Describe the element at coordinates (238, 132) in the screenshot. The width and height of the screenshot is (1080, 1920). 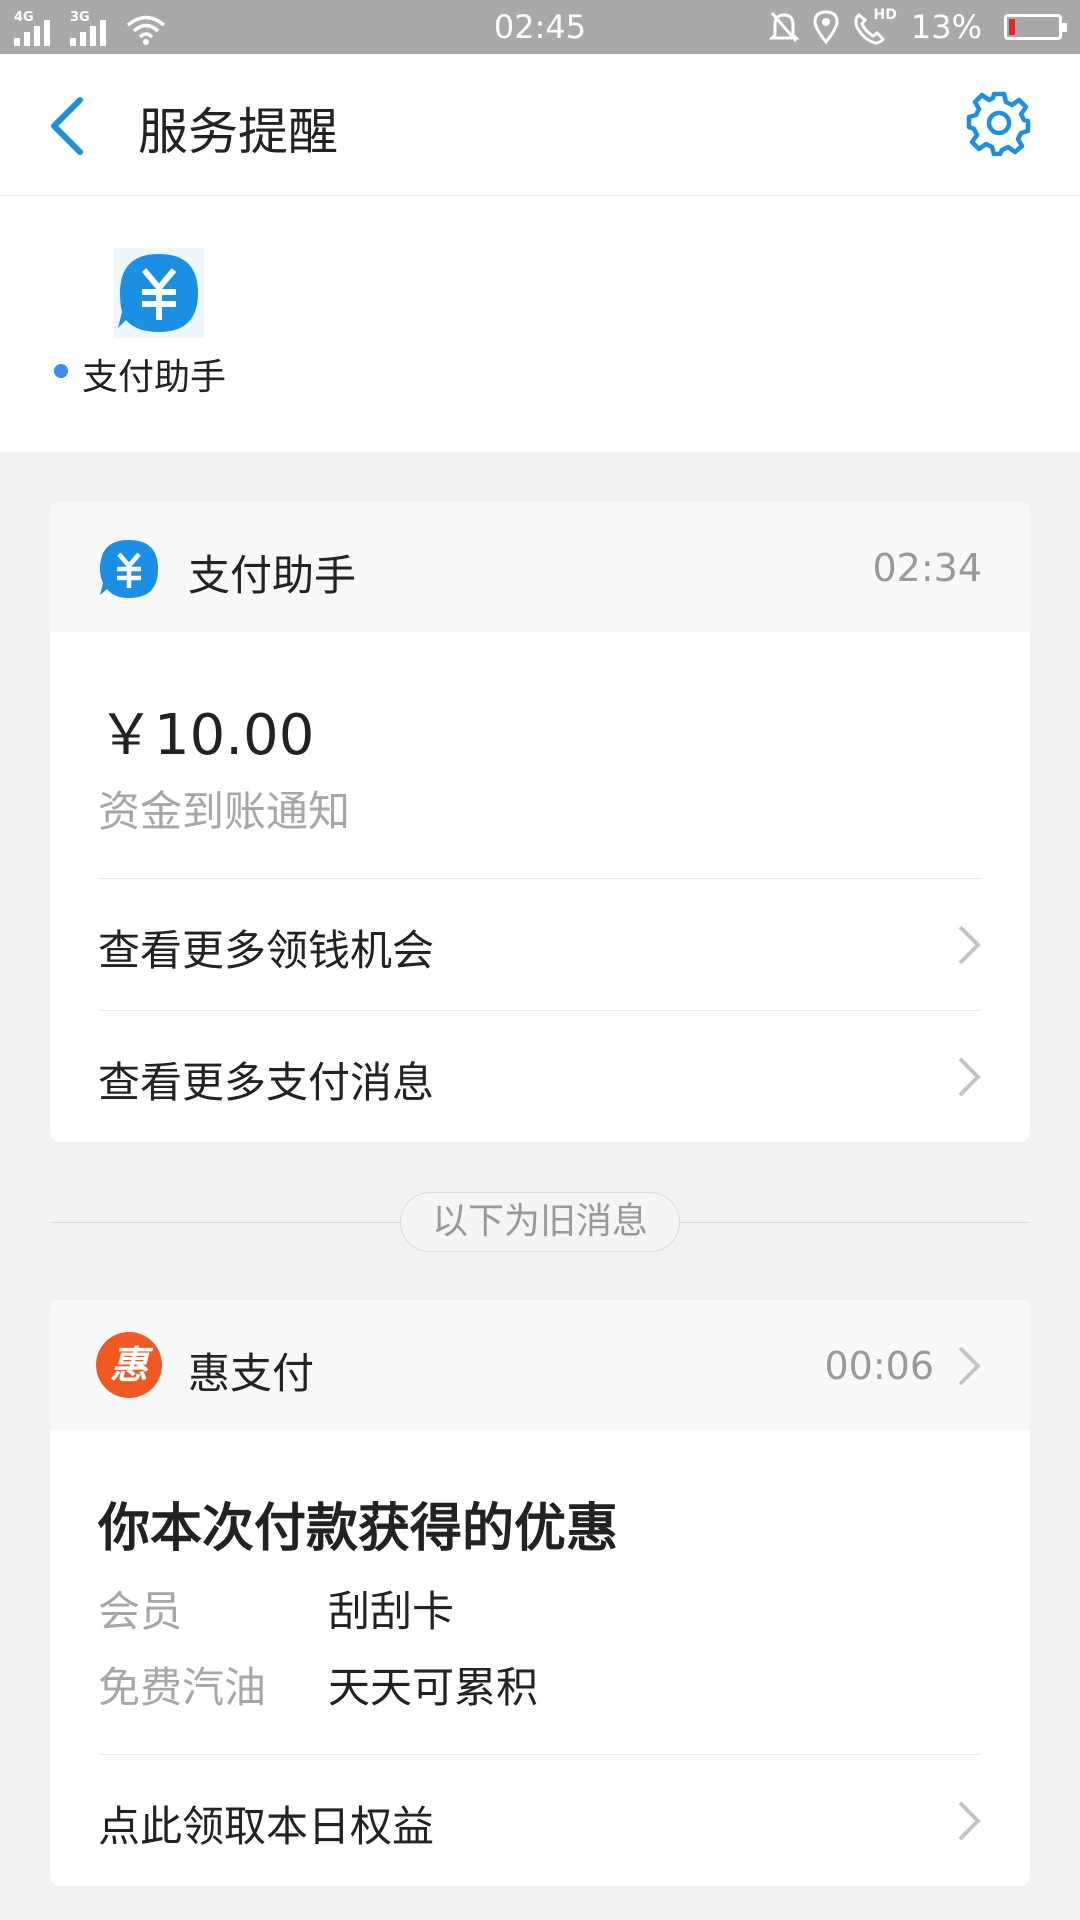
I see `page-title: 服务提醒` at that location.